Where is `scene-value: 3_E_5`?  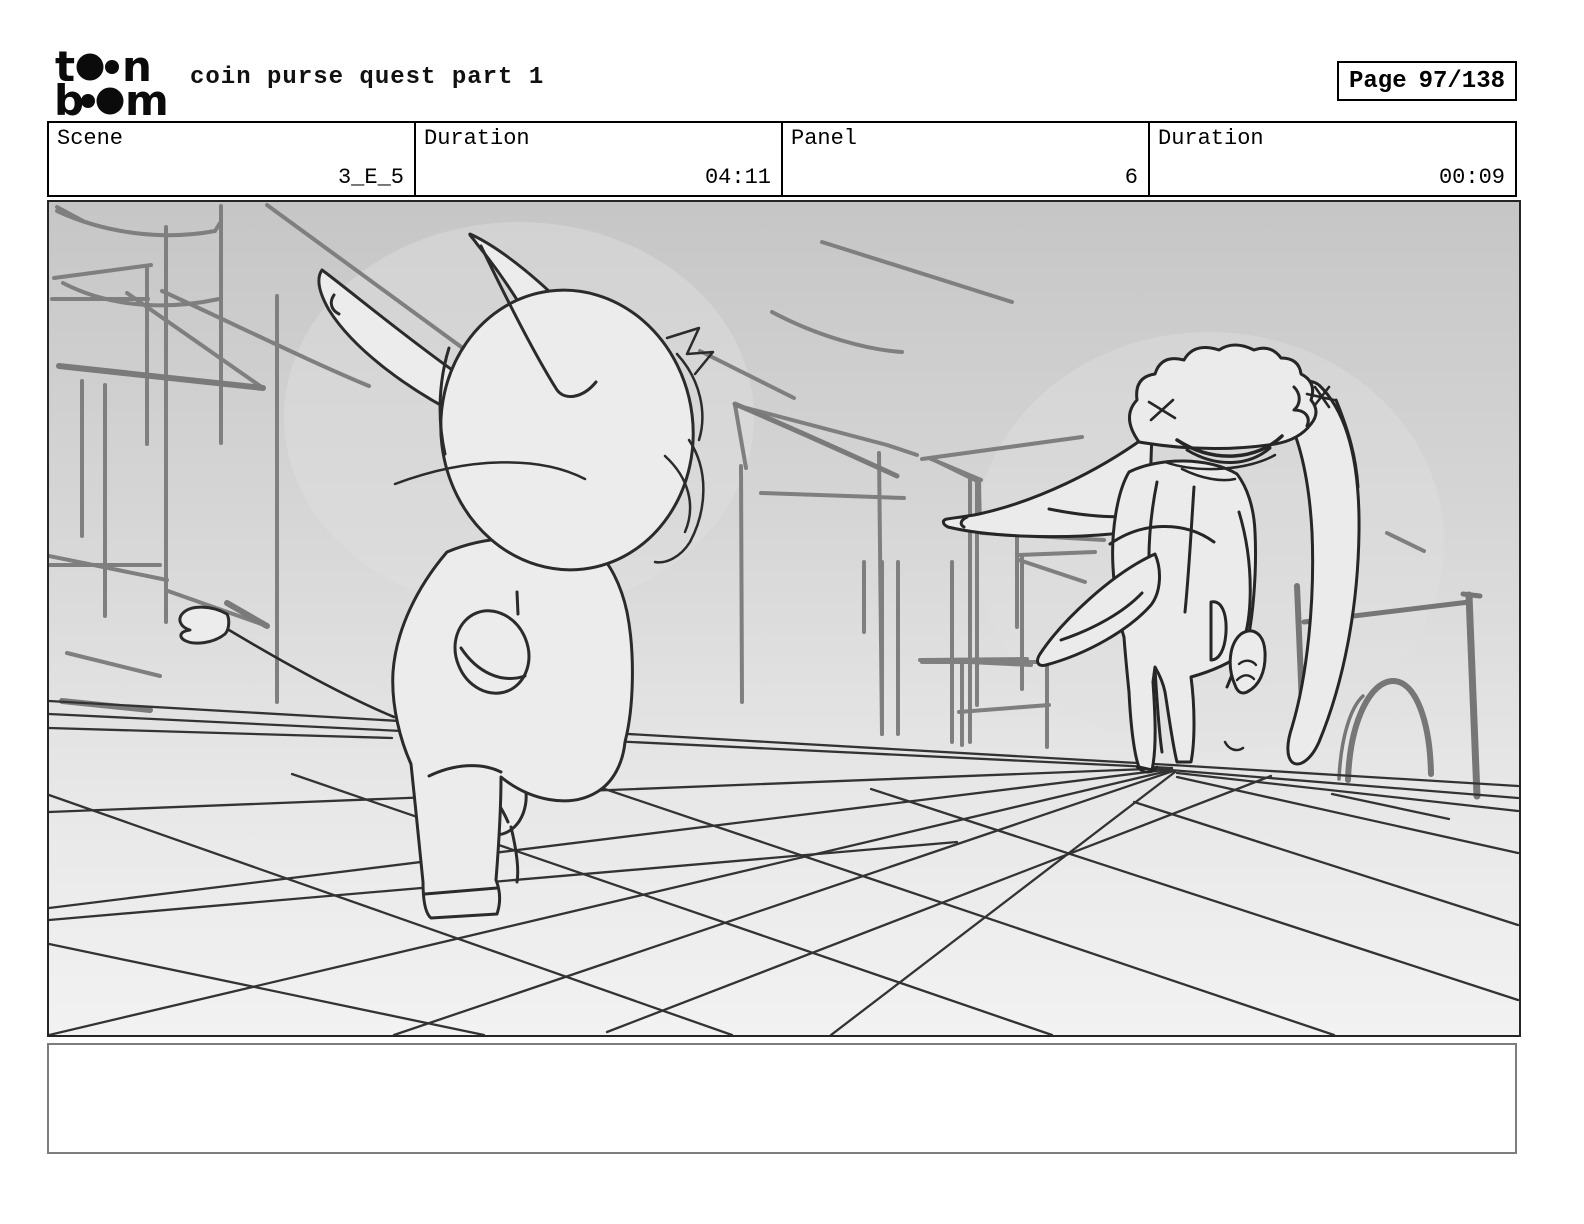
scene-value: 3_E_5 is located at coordinates (370, 177).